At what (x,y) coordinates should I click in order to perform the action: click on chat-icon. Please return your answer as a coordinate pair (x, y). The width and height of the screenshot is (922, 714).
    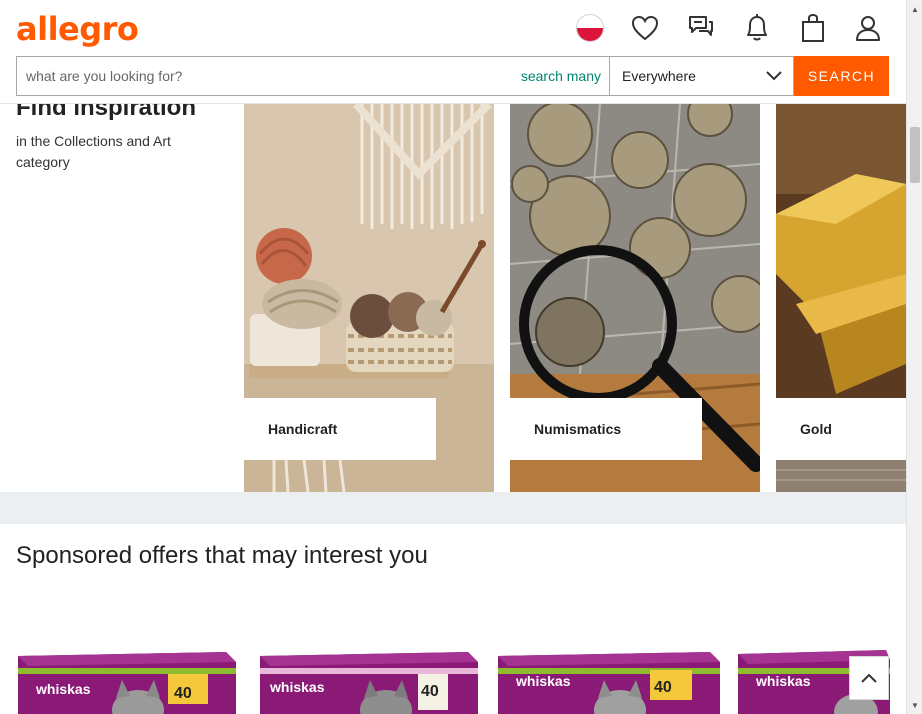
    Looking at the image, I should click on (701, 28).